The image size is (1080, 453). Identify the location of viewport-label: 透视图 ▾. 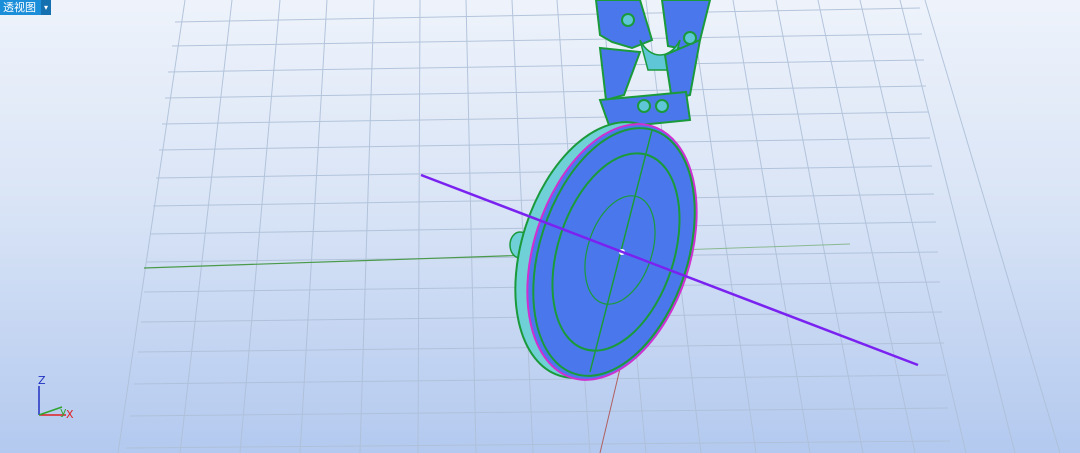
(25, 7).